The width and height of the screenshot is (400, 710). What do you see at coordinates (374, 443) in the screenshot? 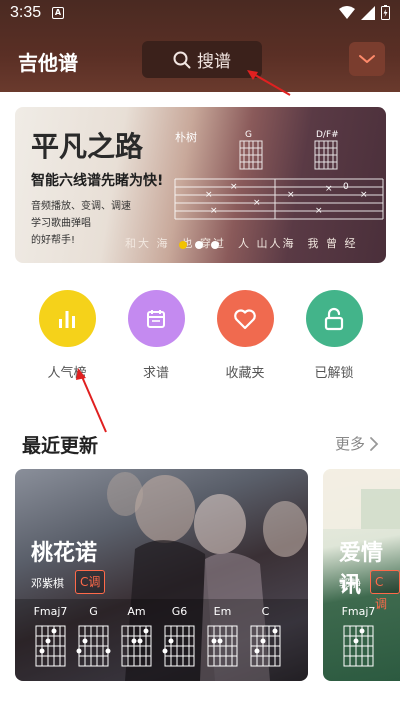
I see `chevron-right-icon` at bounding box center [374, 443].